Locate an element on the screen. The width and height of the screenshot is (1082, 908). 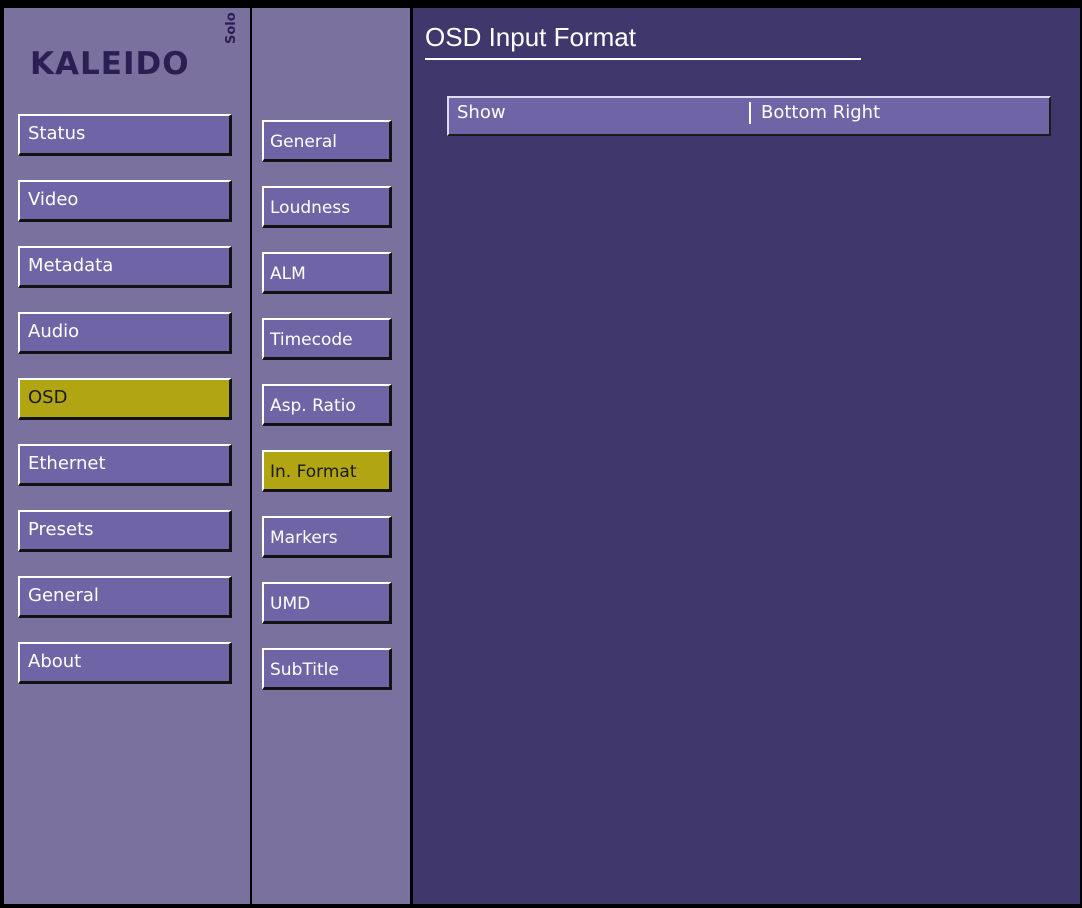
show-setting-row: Show Bottom Right is located at coordinates (749, 116).